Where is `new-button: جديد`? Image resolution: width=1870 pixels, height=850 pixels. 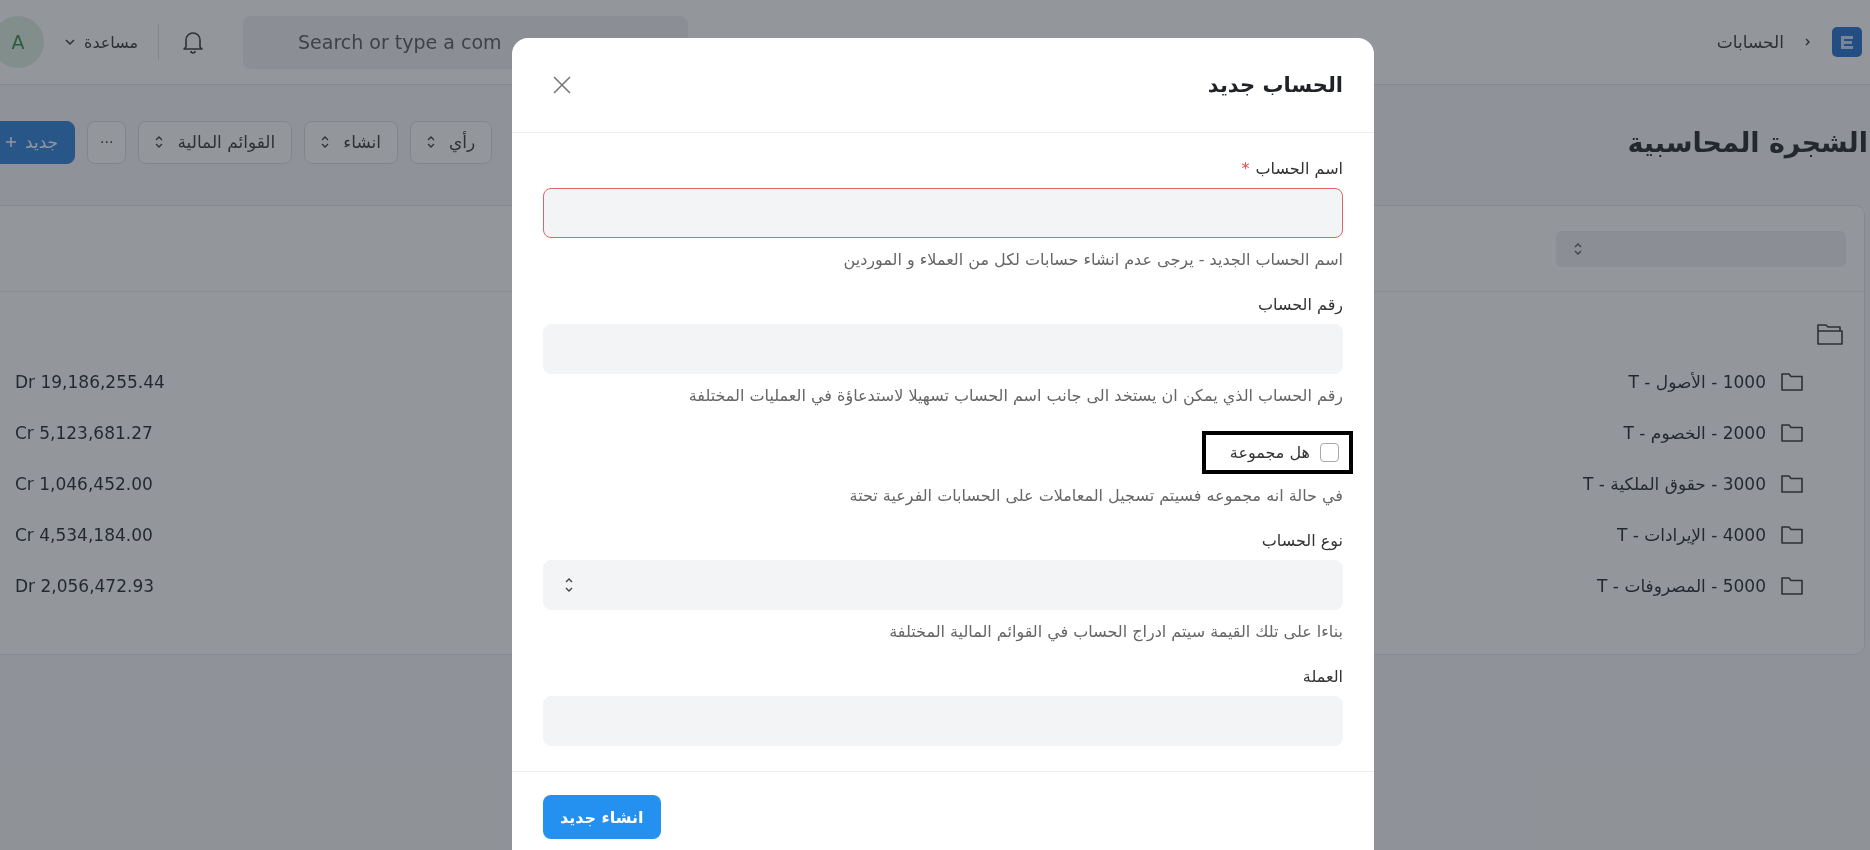 new-button: جديد is located at coordinates (38, 142).